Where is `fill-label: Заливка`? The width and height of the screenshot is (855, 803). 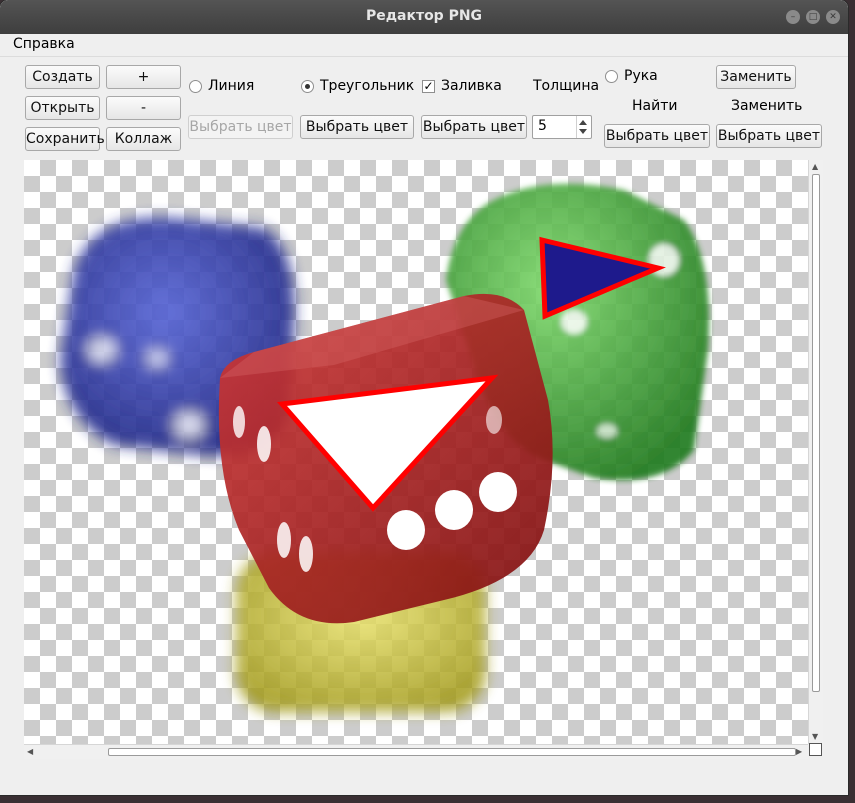
fill-label: Заливка is located at coordinates (471, 86).